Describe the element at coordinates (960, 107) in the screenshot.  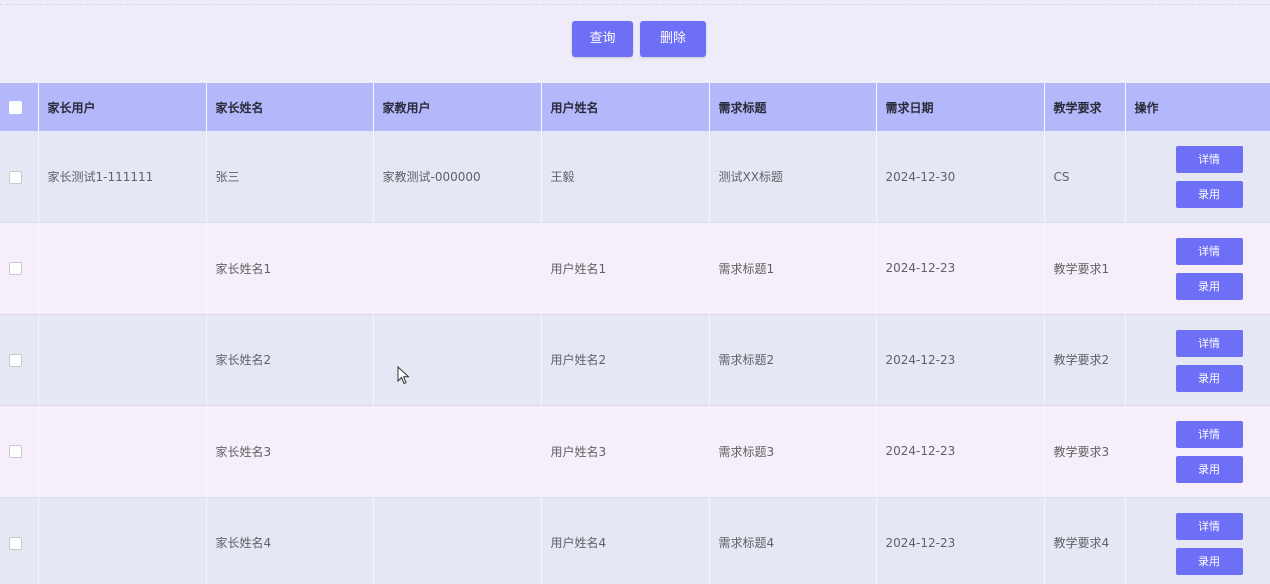
I see `column-header-date: 需求日期` at that location.